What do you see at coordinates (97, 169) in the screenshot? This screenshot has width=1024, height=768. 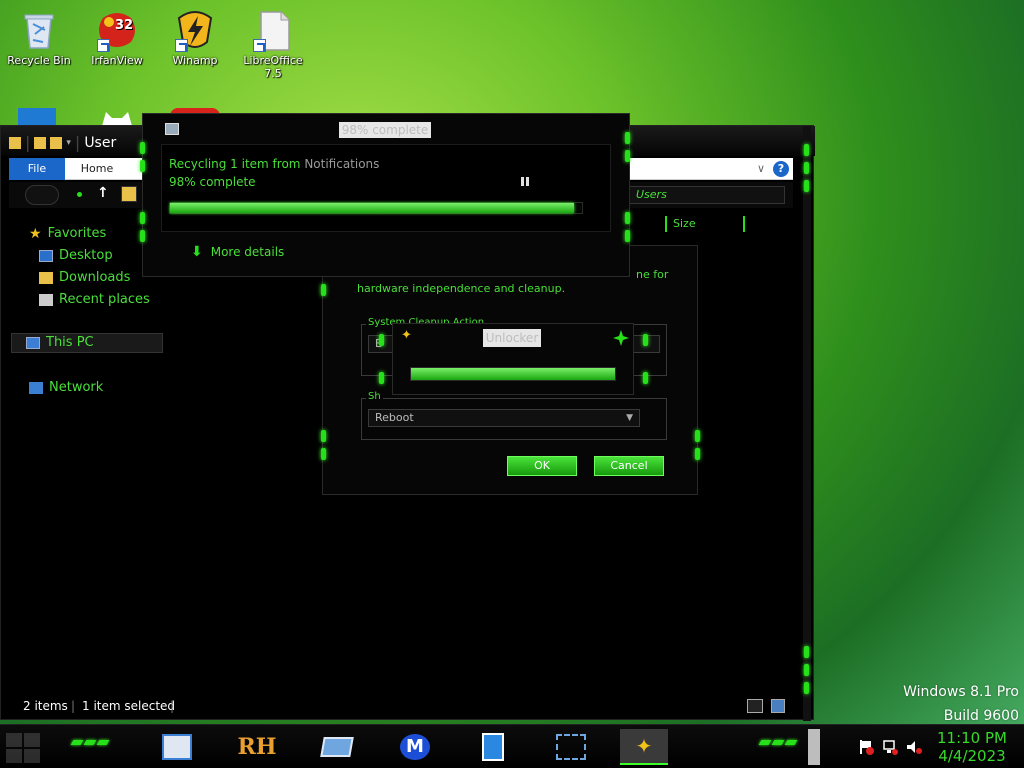 I see `tab-home: Home` at bounding box center [97, 169].